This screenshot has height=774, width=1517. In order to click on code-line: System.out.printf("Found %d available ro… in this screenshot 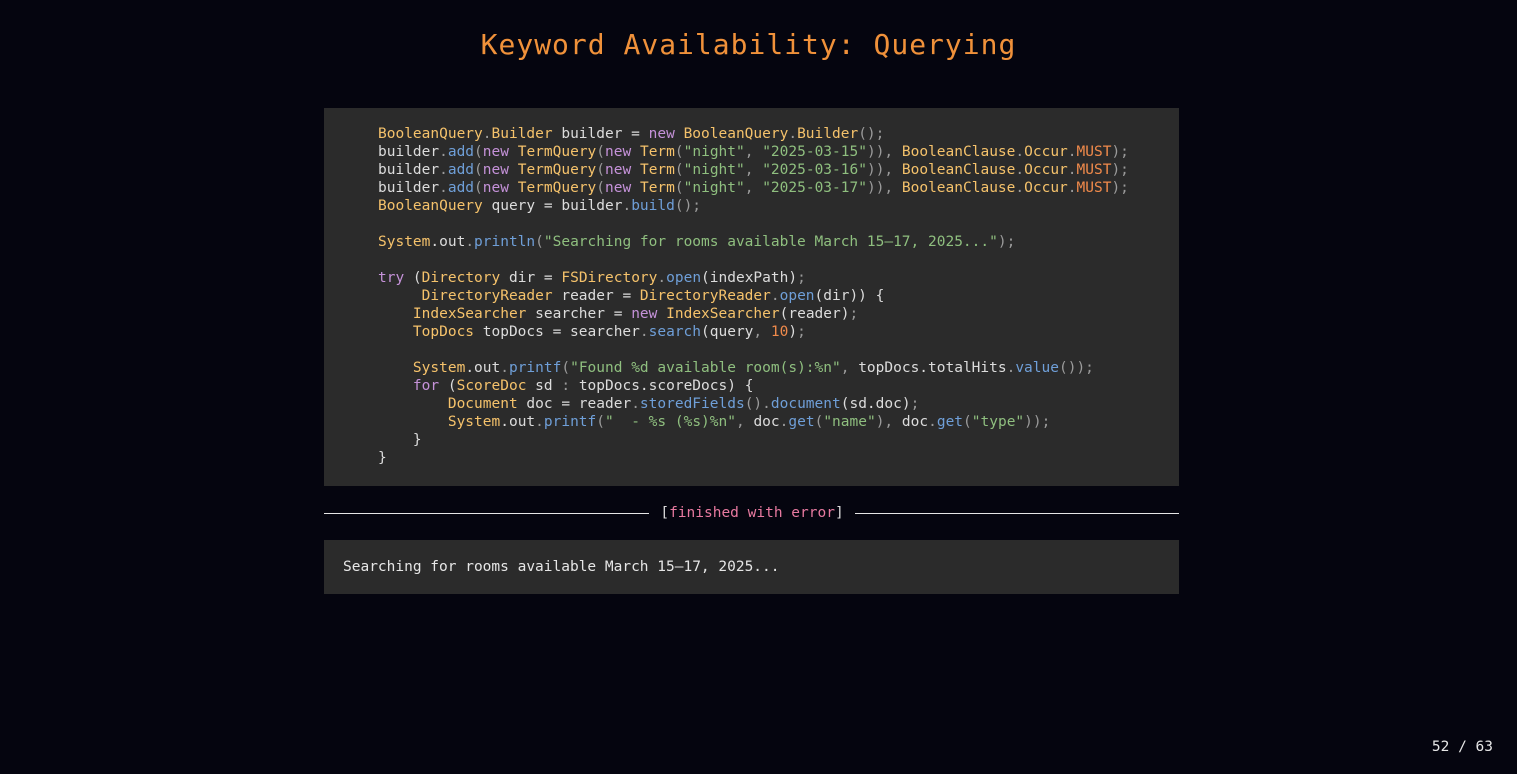, I will do `click(778, 368)`.